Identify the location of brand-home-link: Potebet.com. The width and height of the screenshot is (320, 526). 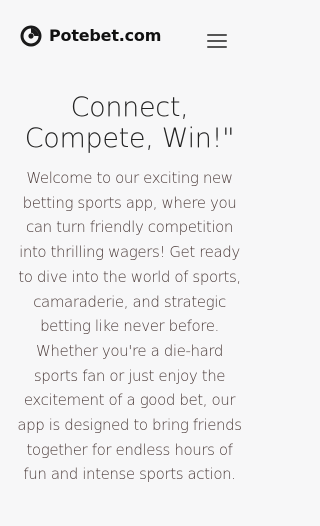
(90, 36).